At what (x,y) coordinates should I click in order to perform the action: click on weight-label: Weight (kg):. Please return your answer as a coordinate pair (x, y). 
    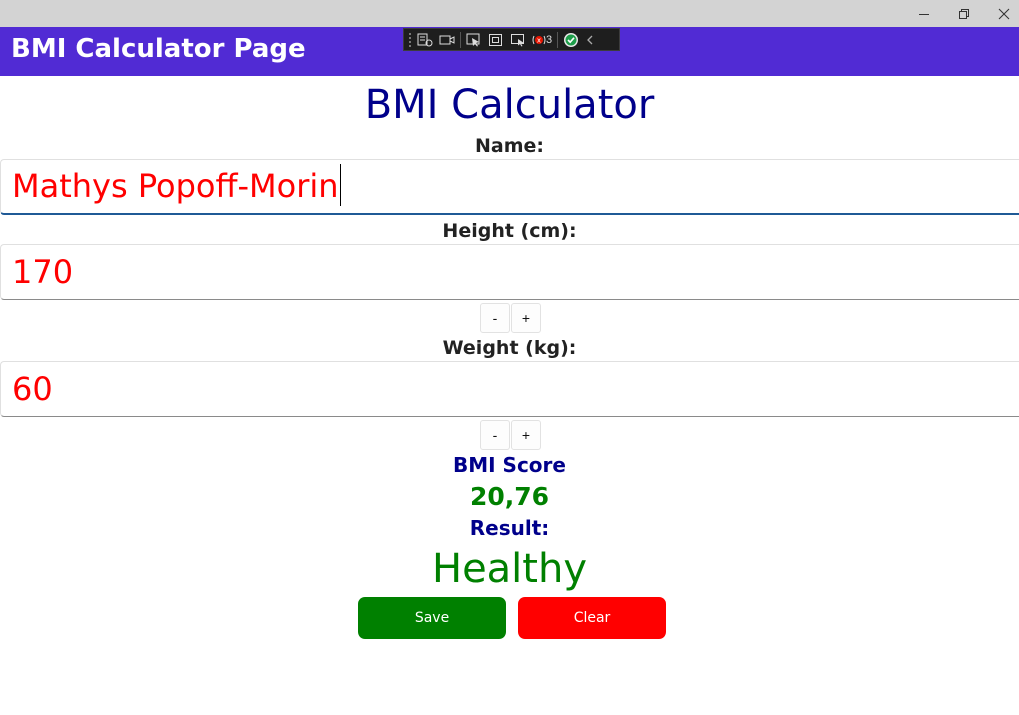
    Looking at the image, I should click on (509, 348).